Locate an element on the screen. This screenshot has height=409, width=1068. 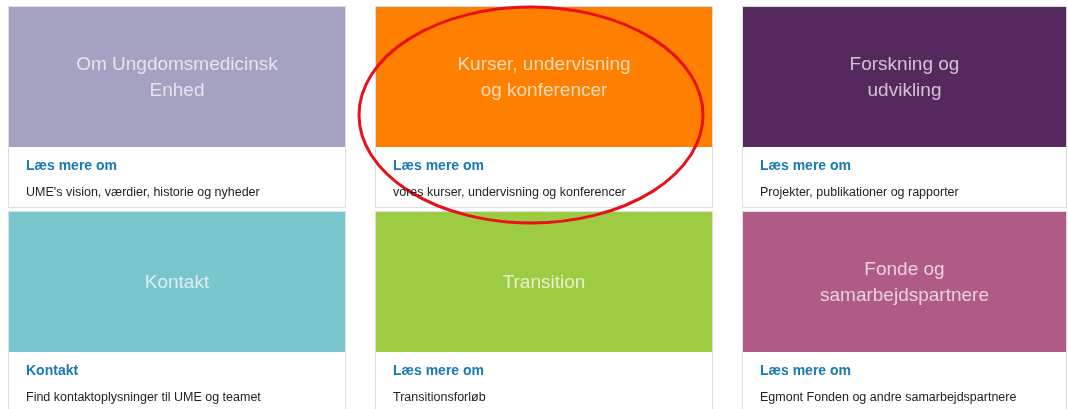
tile-title: Forskning og udvikling is located at coordinates (904, 77).